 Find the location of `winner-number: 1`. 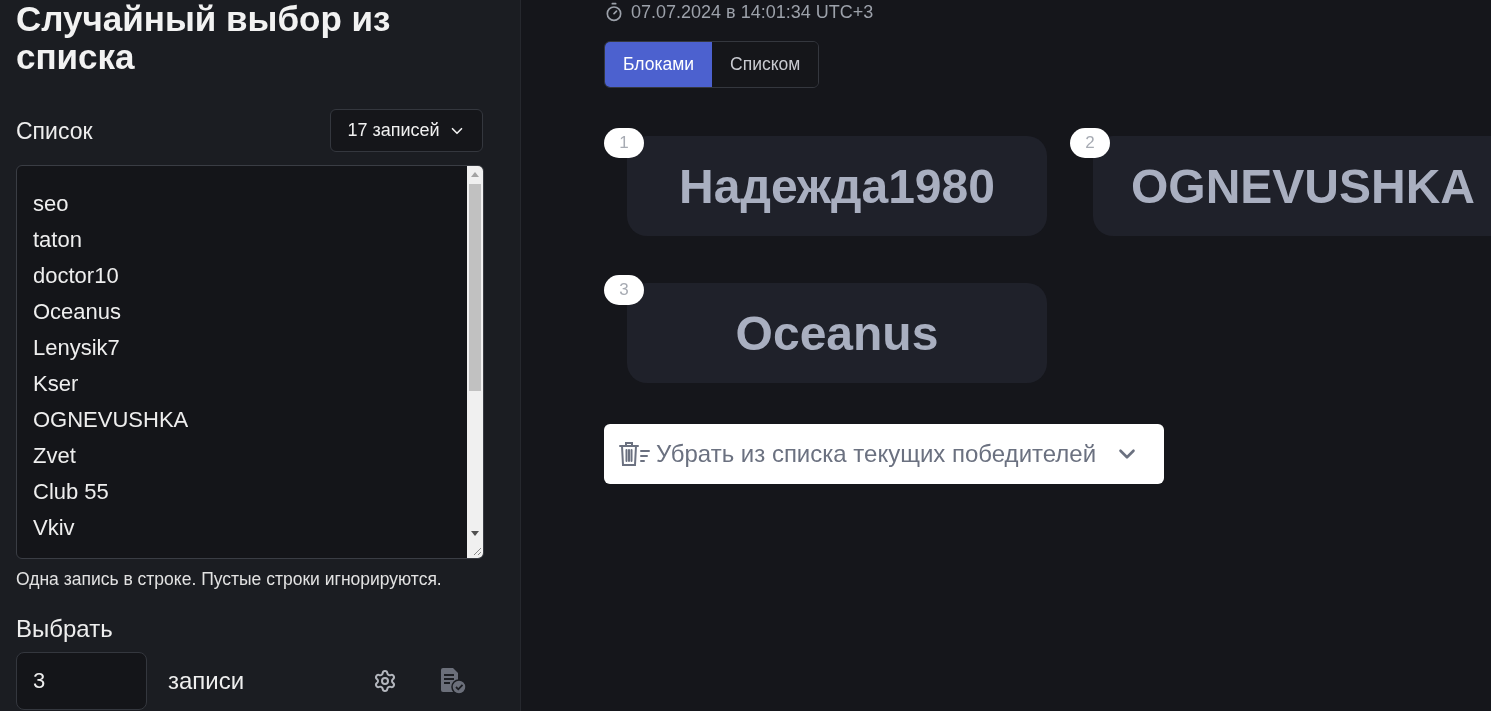

winner-number: 1 is located at coordinates (624, 143).